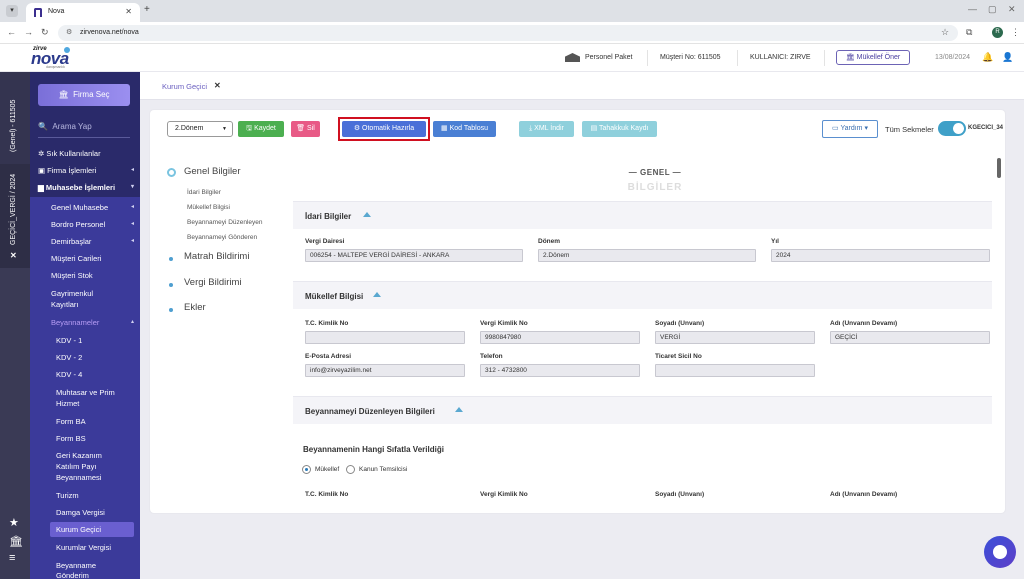 The width and height of the screenshot is (1024, 579). What do you see at coordinates (735, 370) in the screenshot?
I see `ticaret-field` at bounding box center [735, 370].